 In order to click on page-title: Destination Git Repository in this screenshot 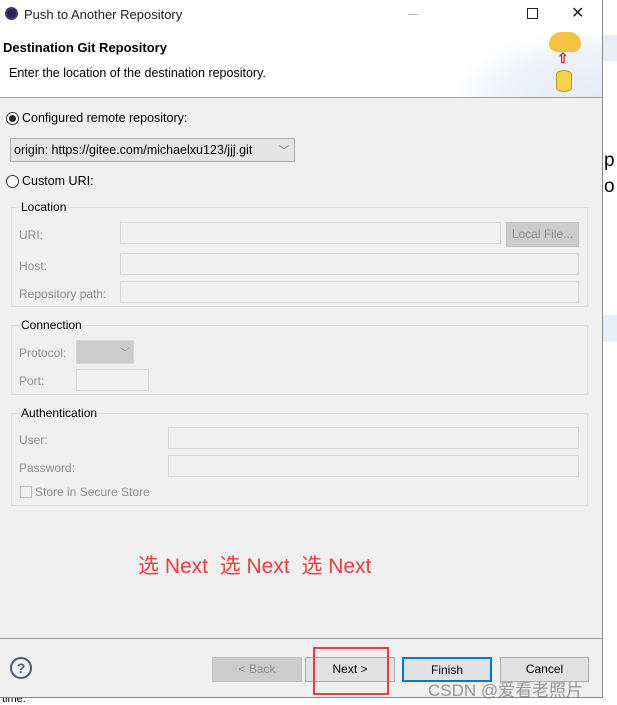, I will do `click(85, 47)`.